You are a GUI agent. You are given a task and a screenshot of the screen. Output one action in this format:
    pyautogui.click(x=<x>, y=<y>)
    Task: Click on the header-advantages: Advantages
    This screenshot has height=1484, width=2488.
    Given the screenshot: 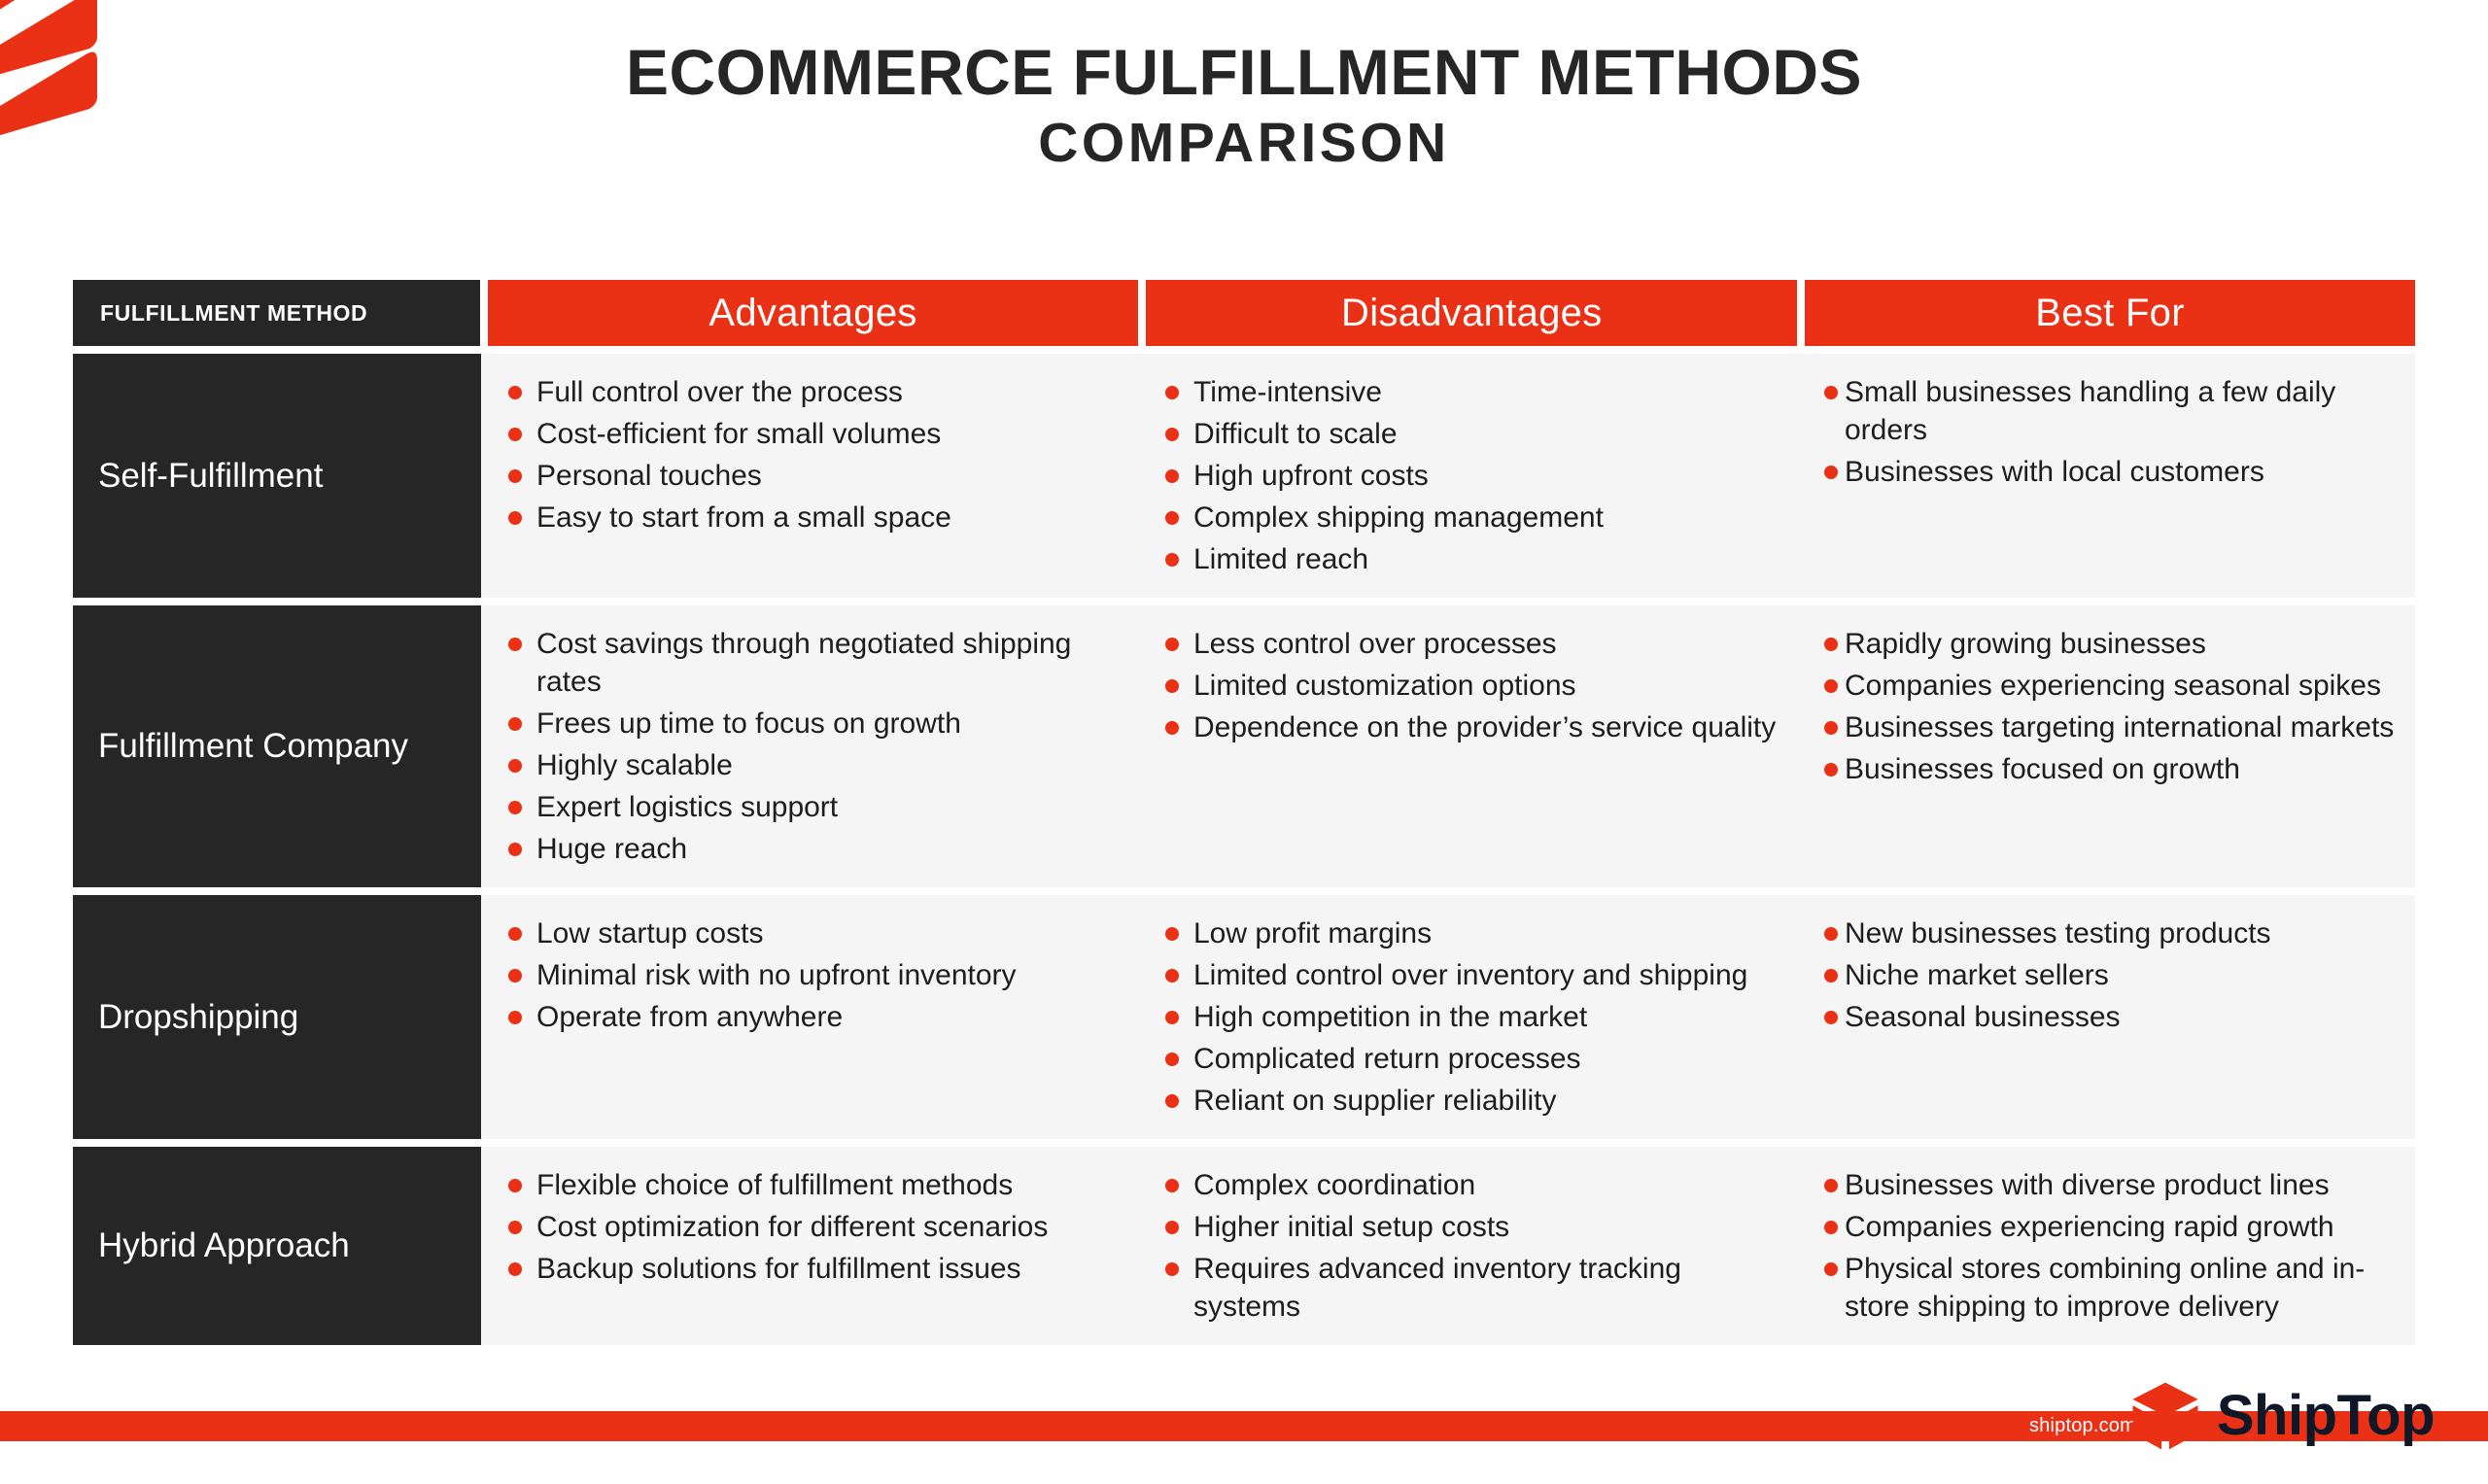 What is the action you would take?
    pyautogui.click(x=813, y=313)
    